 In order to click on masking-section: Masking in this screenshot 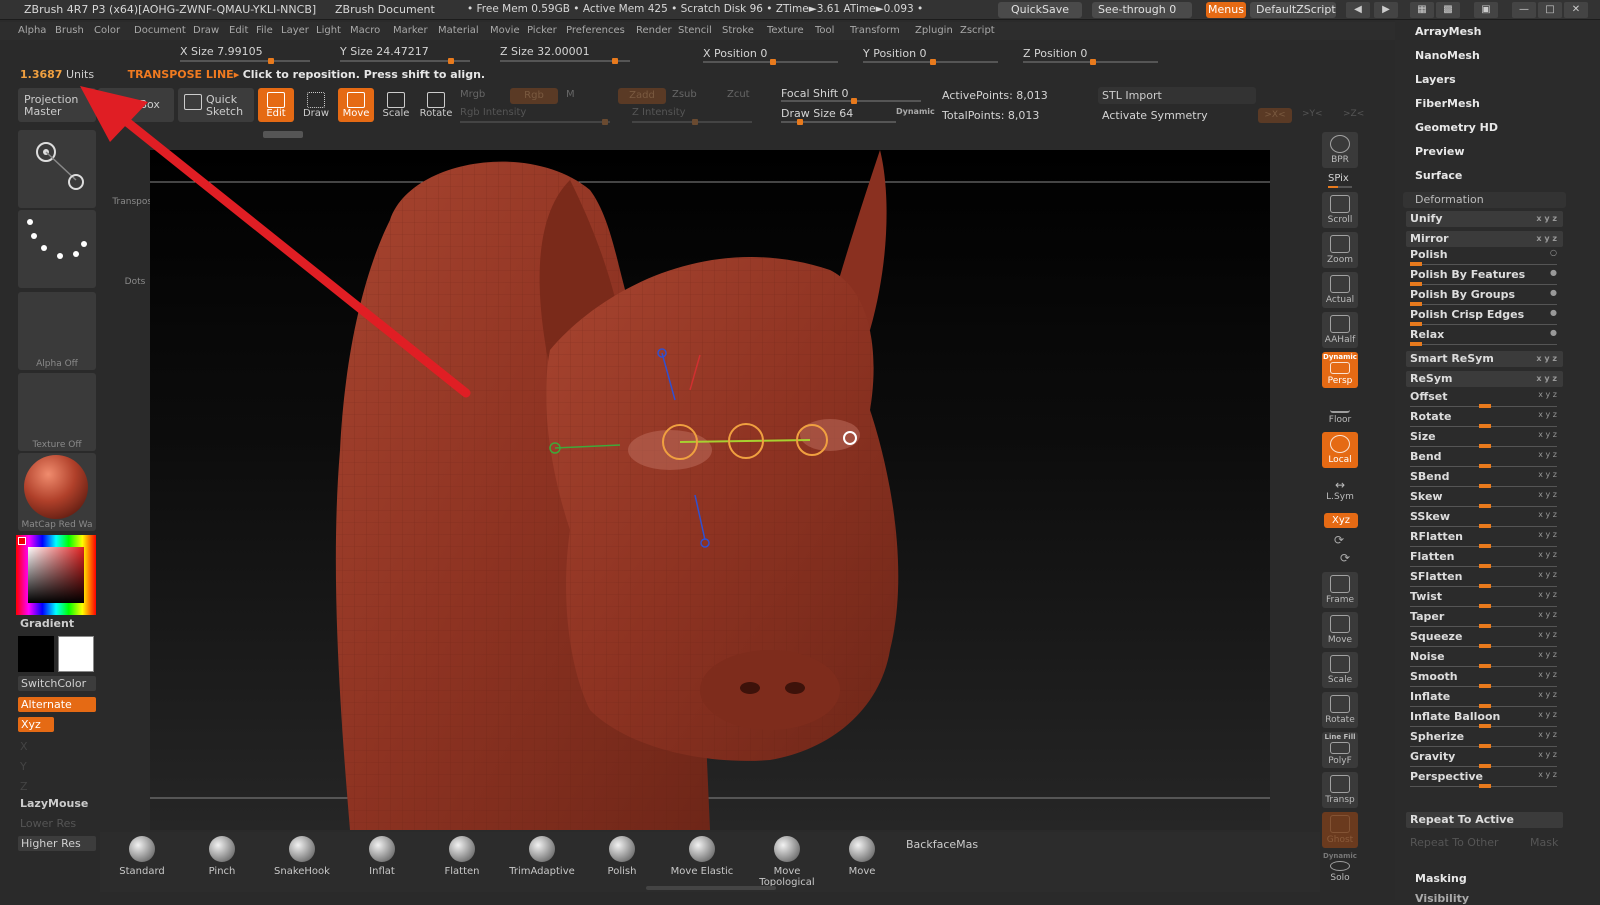, I will do `click(1441, 878)`.